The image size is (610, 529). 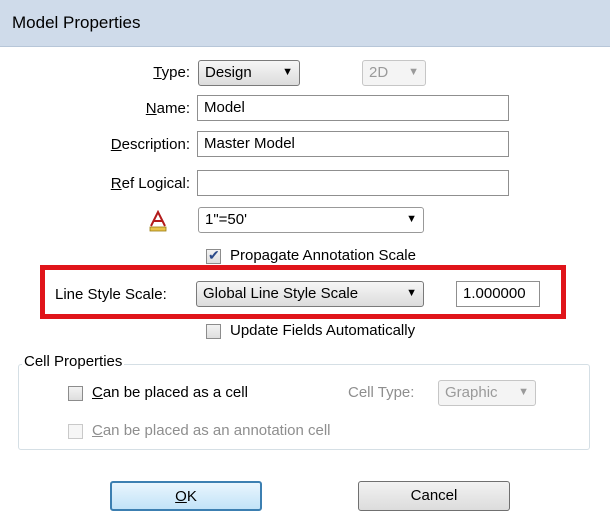 I want to click on cell-type-value: Graphic, so click(x=471, y=392).